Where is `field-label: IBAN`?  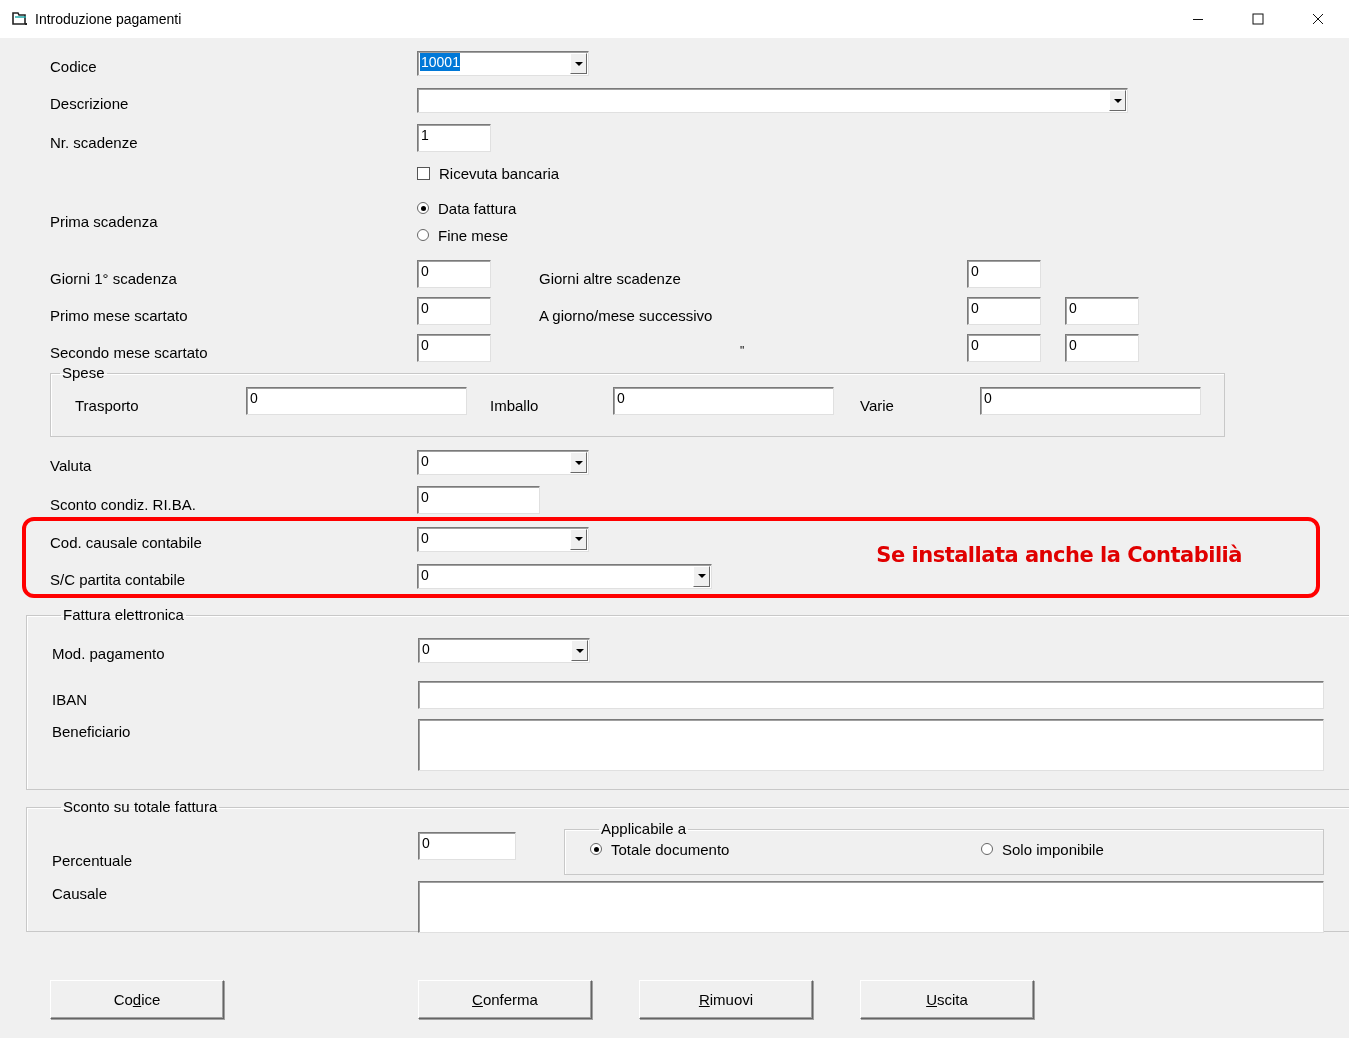 field-label: IBAN is located at coordinates (70, 700).